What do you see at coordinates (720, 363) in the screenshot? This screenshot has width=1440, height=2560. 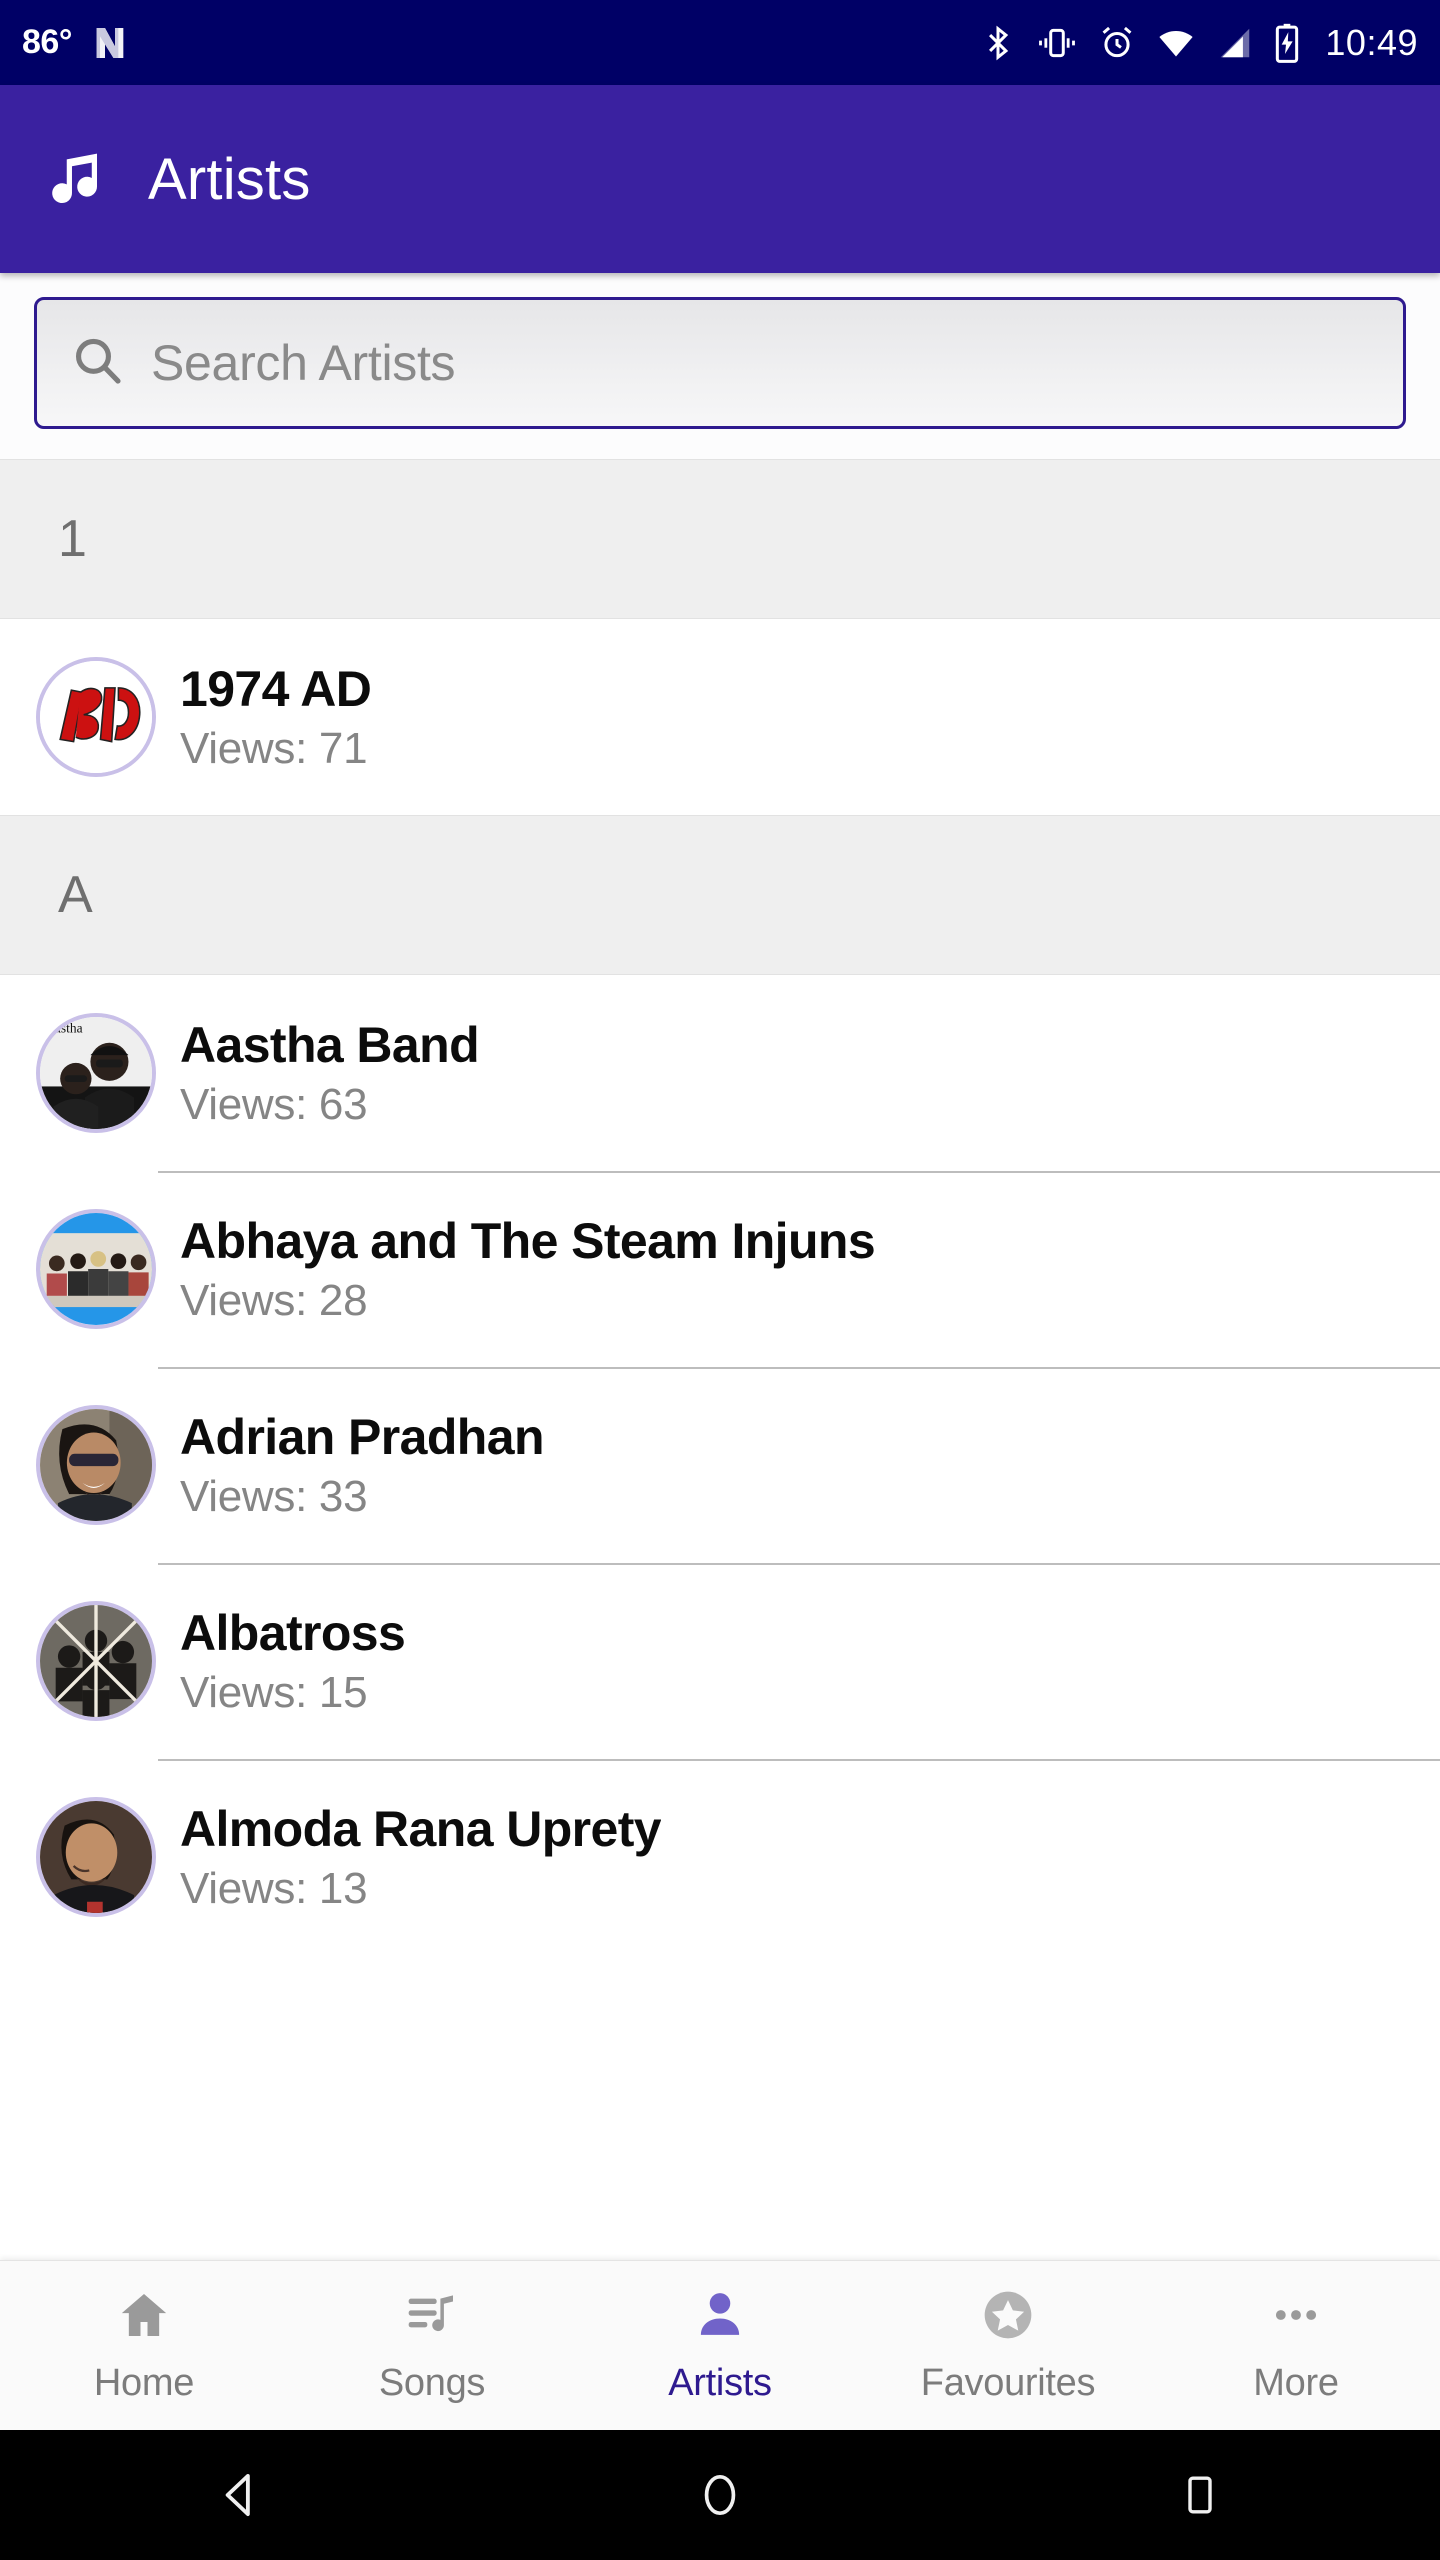 I see `search-input: Search Artists` at bounding box center [720, 363].